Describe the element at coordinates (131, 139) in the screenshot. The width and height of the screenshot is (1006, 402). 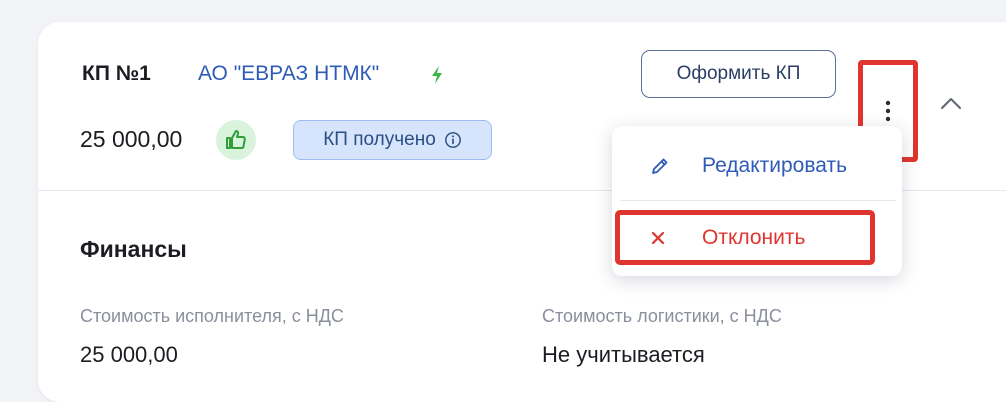
I see `price-value: 25 000,00` at that location.